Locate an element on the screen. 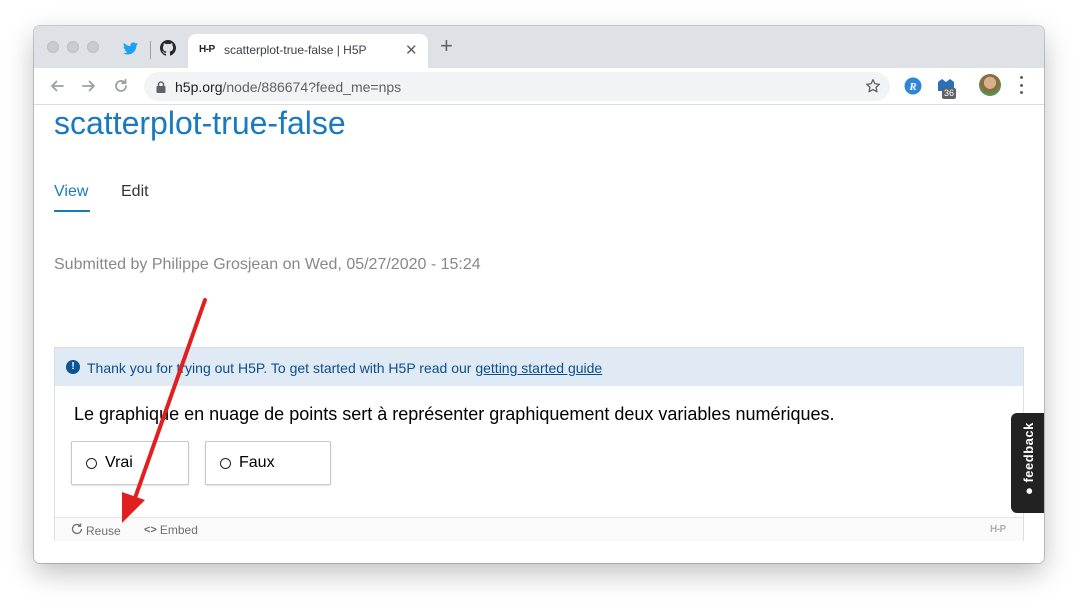  reload-icon is located at coordinates (121, 86).